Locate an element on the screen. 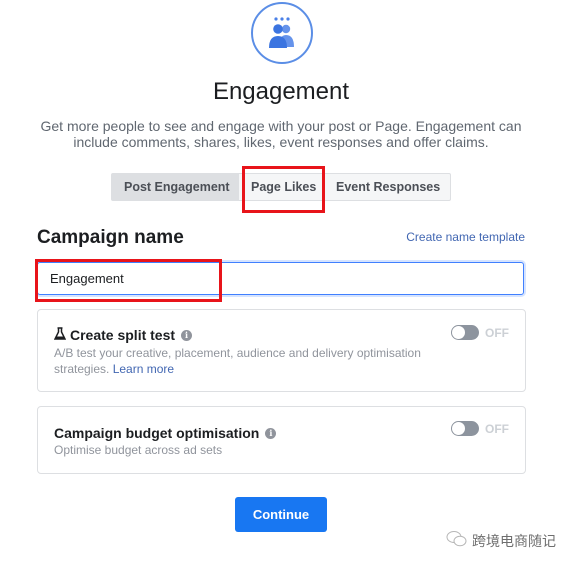 The width and height of the screenshot is (579, 565). campaign-name-input is located at coordinates (280, 278).